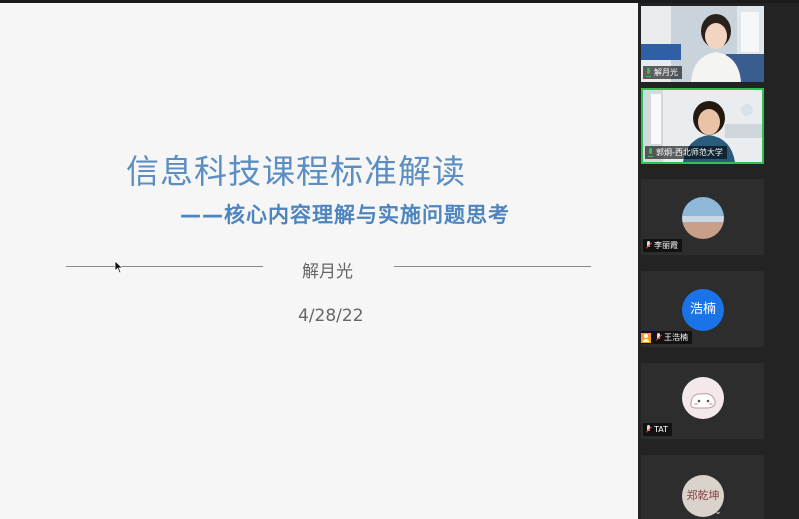 The width and height of the screenshot is (799, 519). Describe the element at coordinates (718, 512) in the screenshot. I see `chevron-down-icon: ⌄` at that location.